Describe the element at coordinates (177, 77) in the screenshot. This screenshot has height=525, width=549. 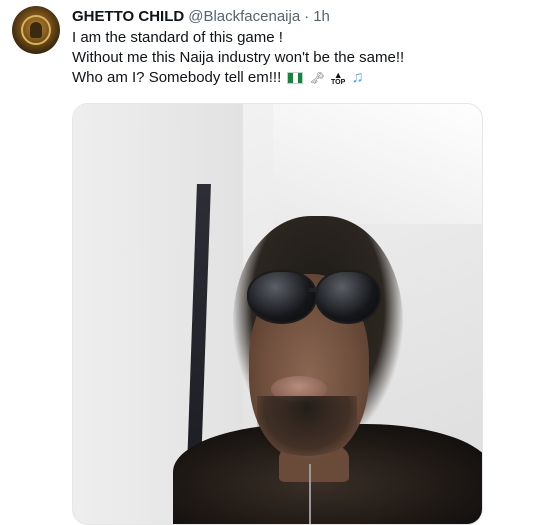
I see `tweet-line-3: Who am I? Somebody tell em!!!` at that location.